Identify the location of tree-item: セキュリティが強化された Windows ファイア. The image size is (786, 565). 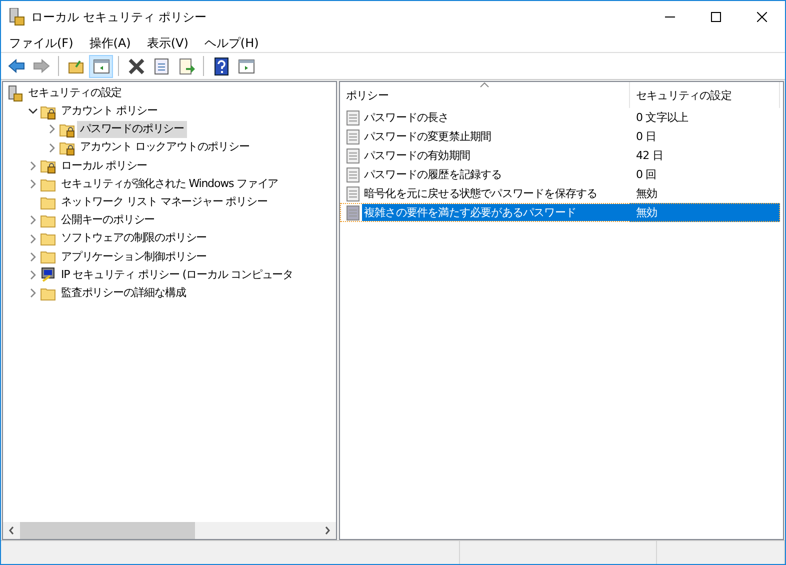
(170, 184).